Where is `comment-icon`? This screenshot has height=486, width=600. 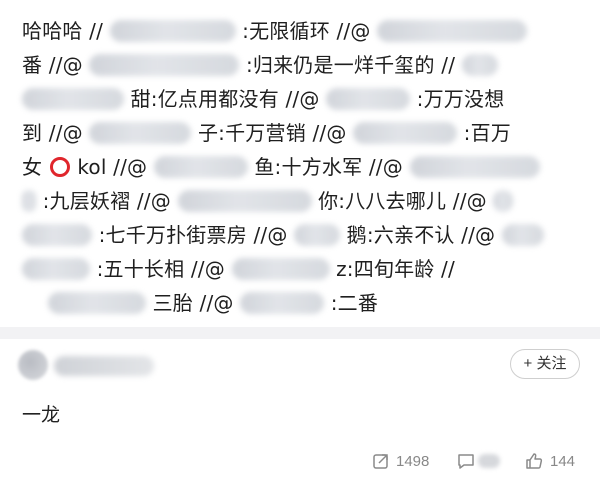 comment-icon is located at coordinates (466, 461).